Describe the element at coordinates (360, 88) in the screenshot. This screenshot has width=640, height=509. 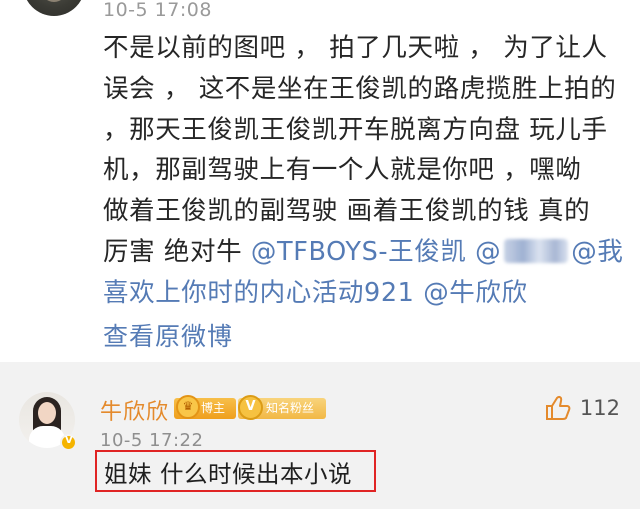
I see `comment-line: 误会 ， 这不是坐在王俊凯的路虎揽胜上拍的` at that location.